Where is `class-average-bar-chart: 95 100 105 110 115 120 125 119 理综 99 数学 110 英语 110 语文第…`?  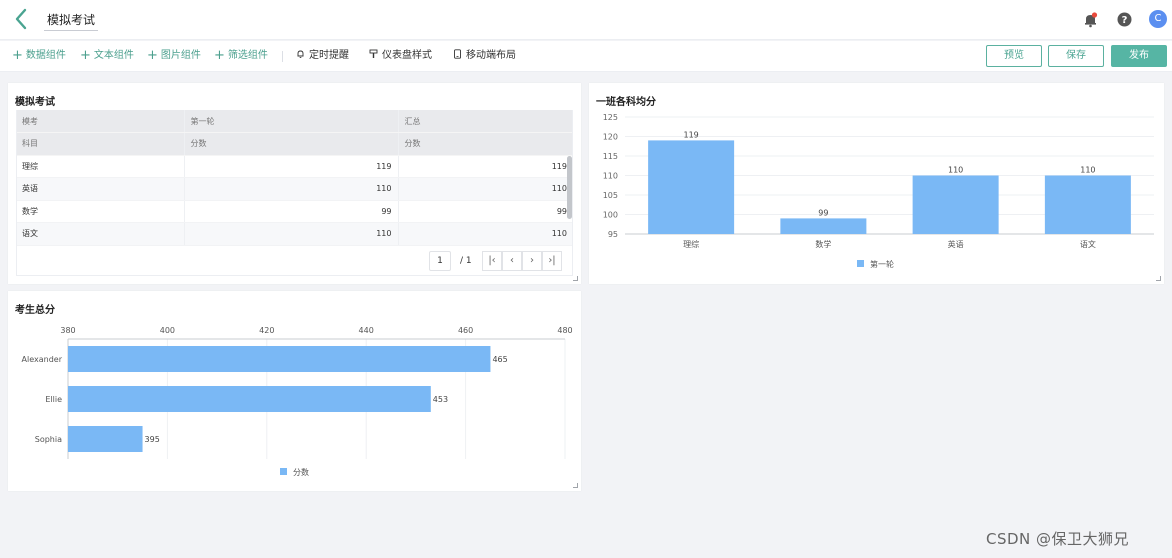
class-average-bar-chart: 95 100 105 110 115 120 125 119 理综 99 数学 110 英语 110 语文第… is located at coordinates (878, 191).